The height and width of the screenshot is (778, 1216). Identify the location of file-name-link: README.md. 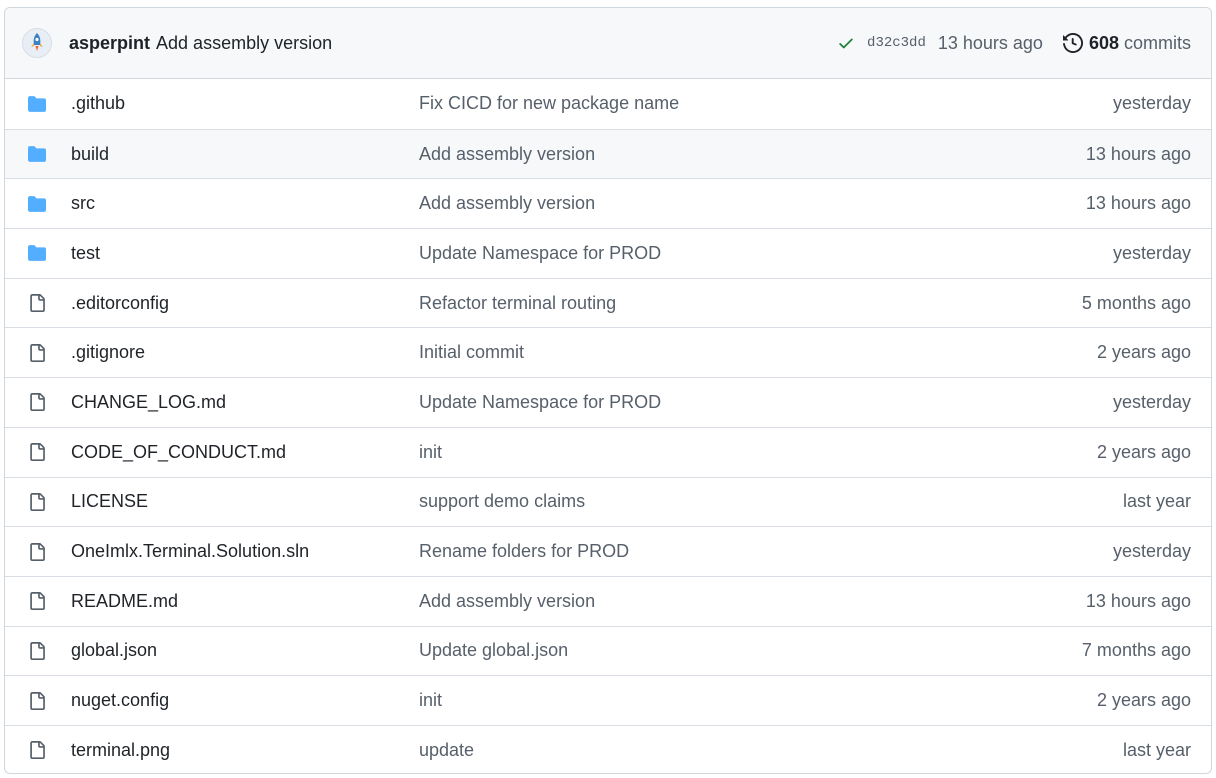
(245, 601).